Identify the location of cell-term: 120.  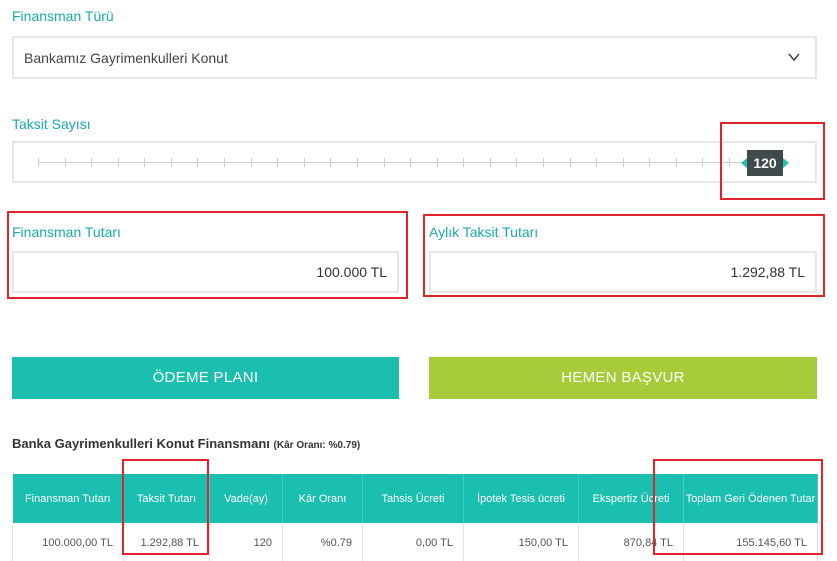
(246, 542).